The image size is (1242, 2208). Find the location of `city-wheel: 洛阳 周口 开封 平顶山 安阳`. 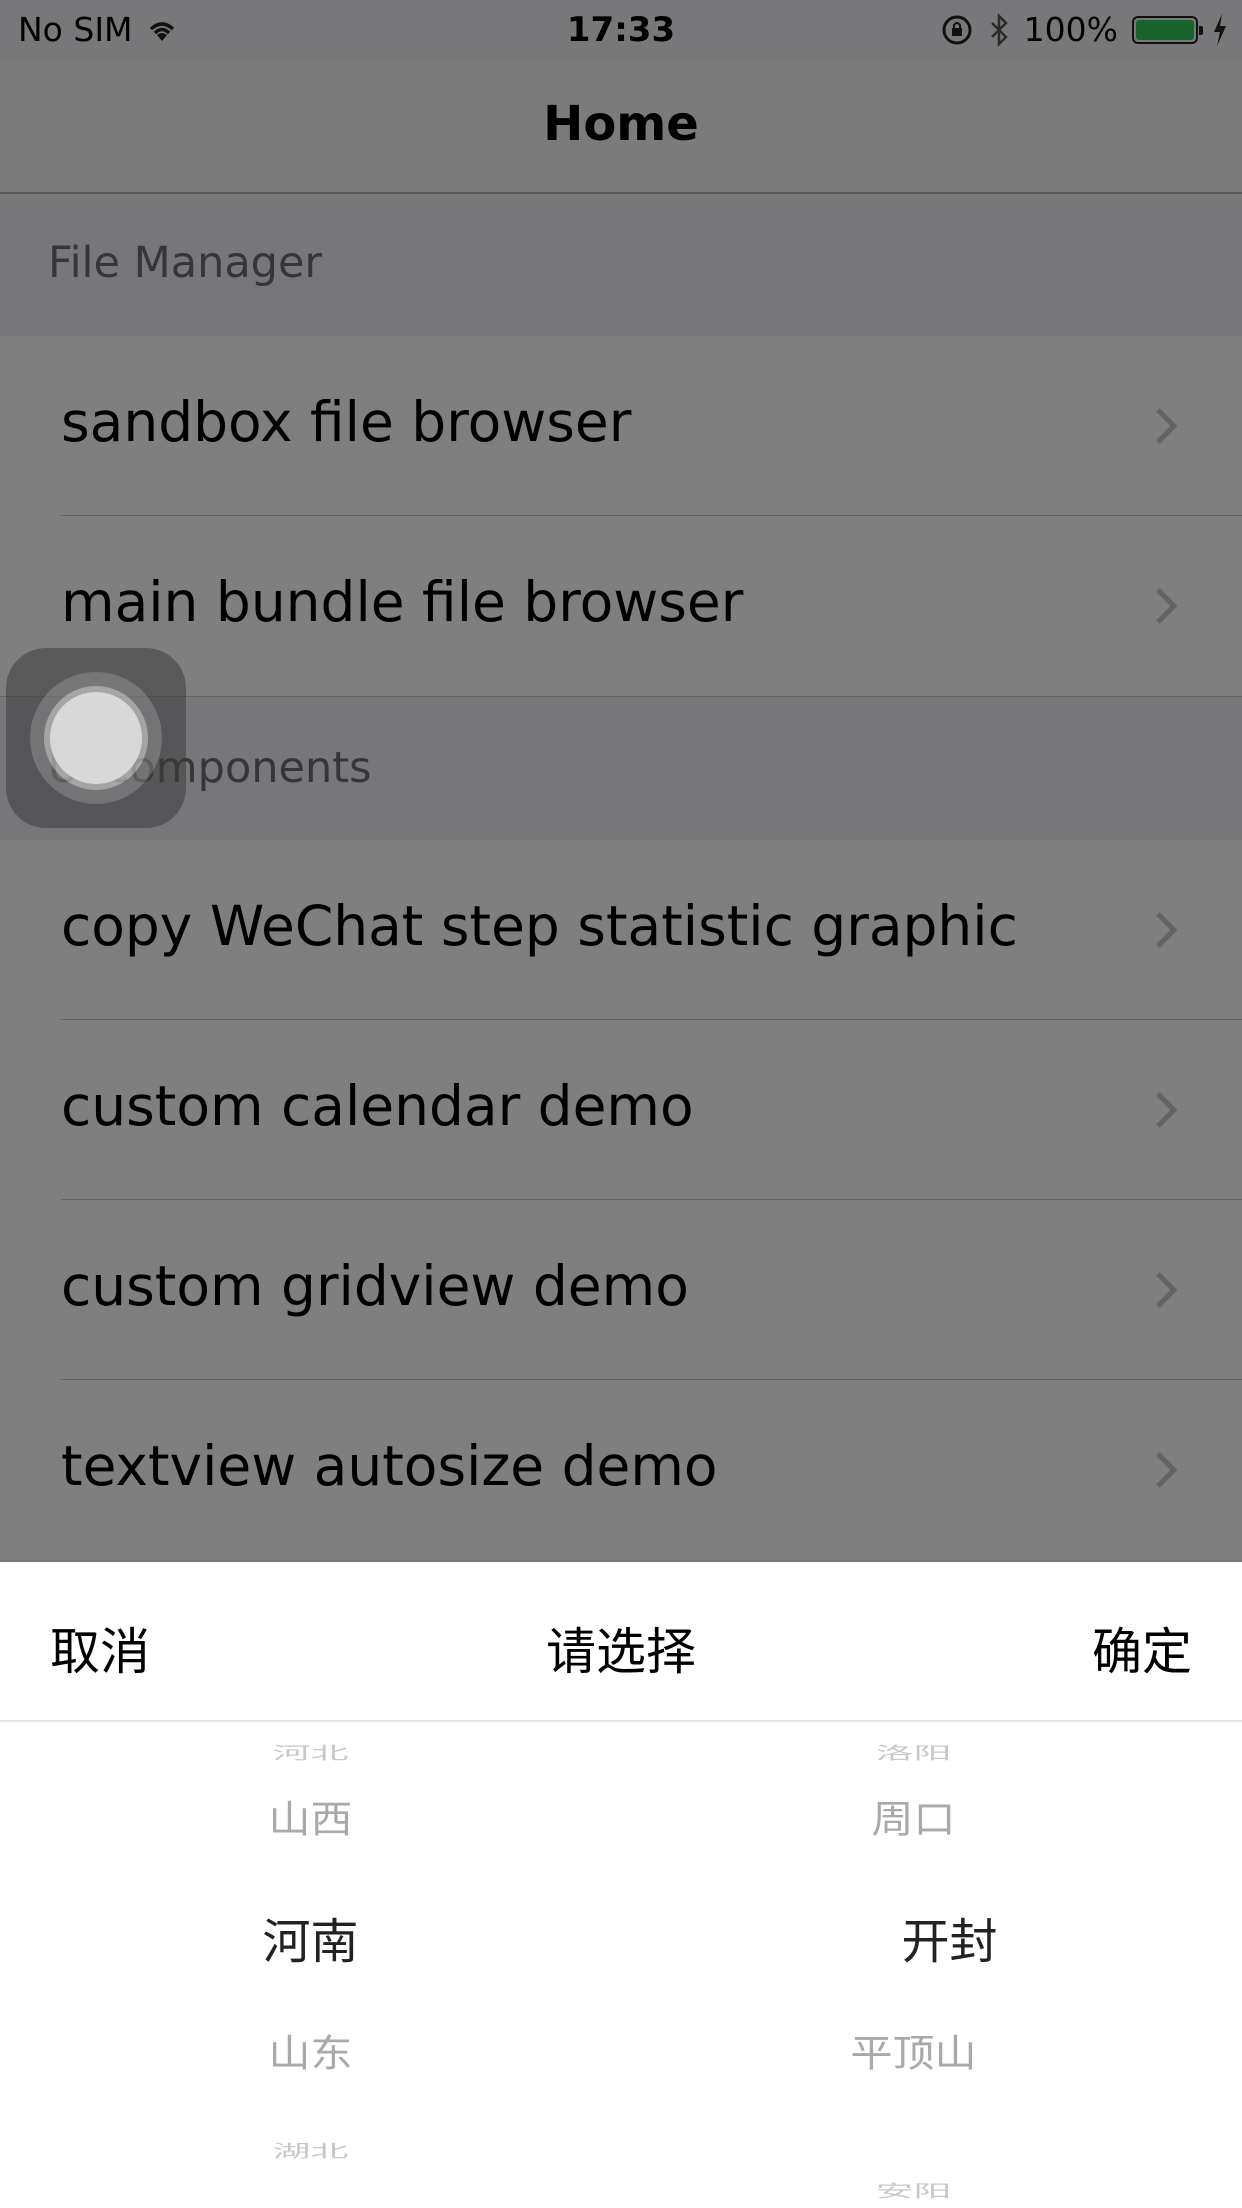

city-wheel: 洛阳 周口 开封 平顶山 安阳 is located at coordinates (931, 1965).